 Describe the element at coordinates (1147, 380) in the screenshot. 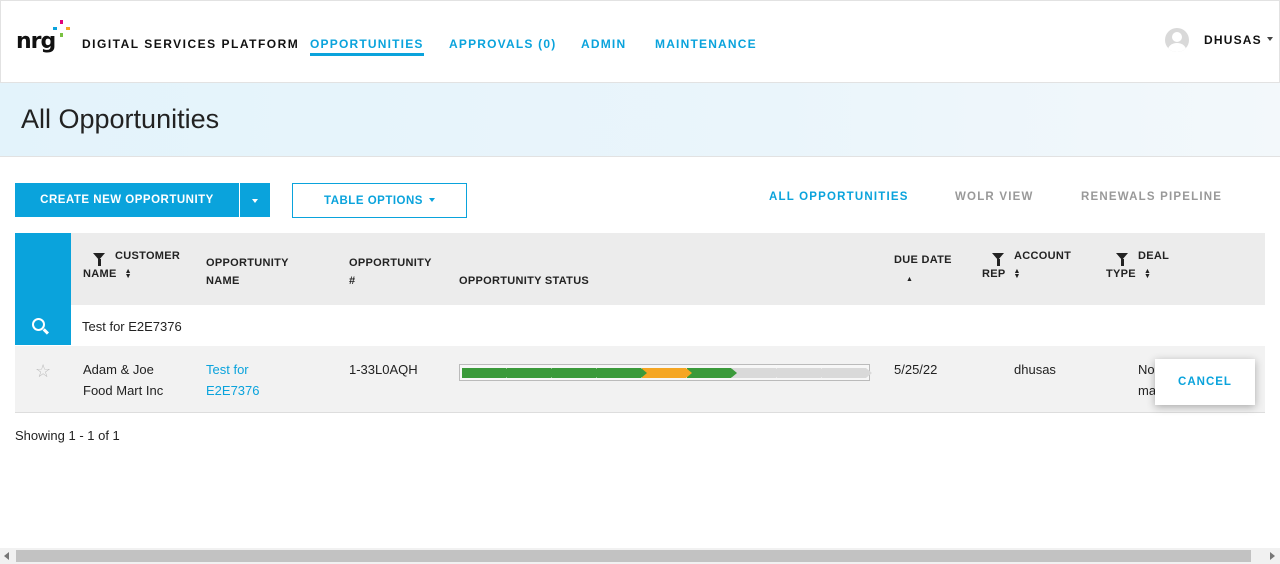

I see `deal-type-cell: No ma` at that location.